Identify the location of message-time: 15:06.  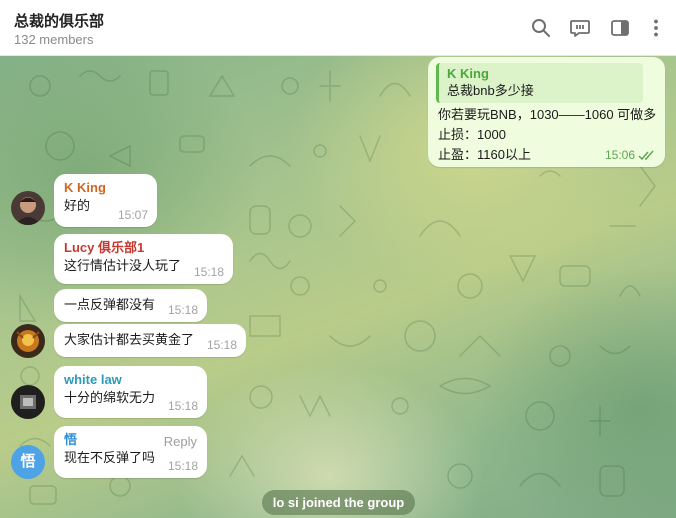
(619, 155).